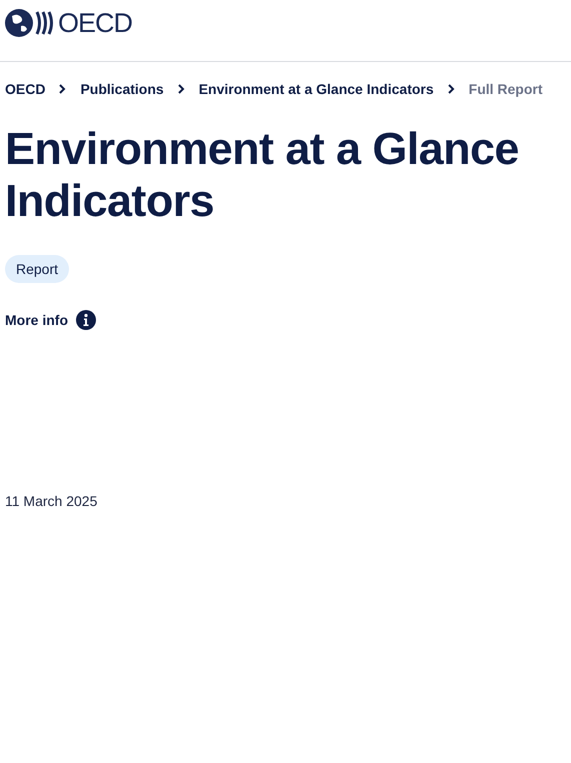 This screenshot has height=763, width=571. What do you see at coordinates (122, 89) in the screenshot?
I see `breadcrumb-link: Publications` at bounding box center [122, 89].